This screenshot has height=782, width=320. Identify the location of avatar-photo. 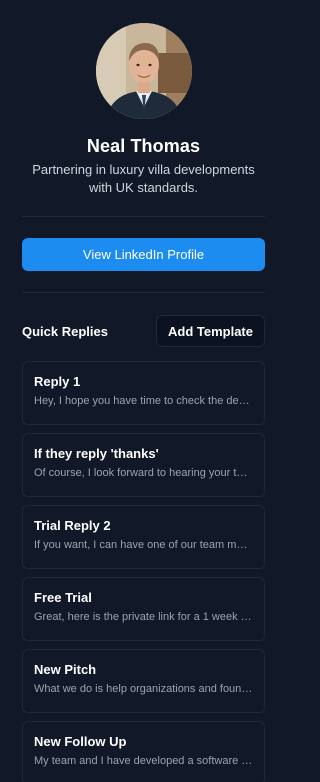
(143, 71).